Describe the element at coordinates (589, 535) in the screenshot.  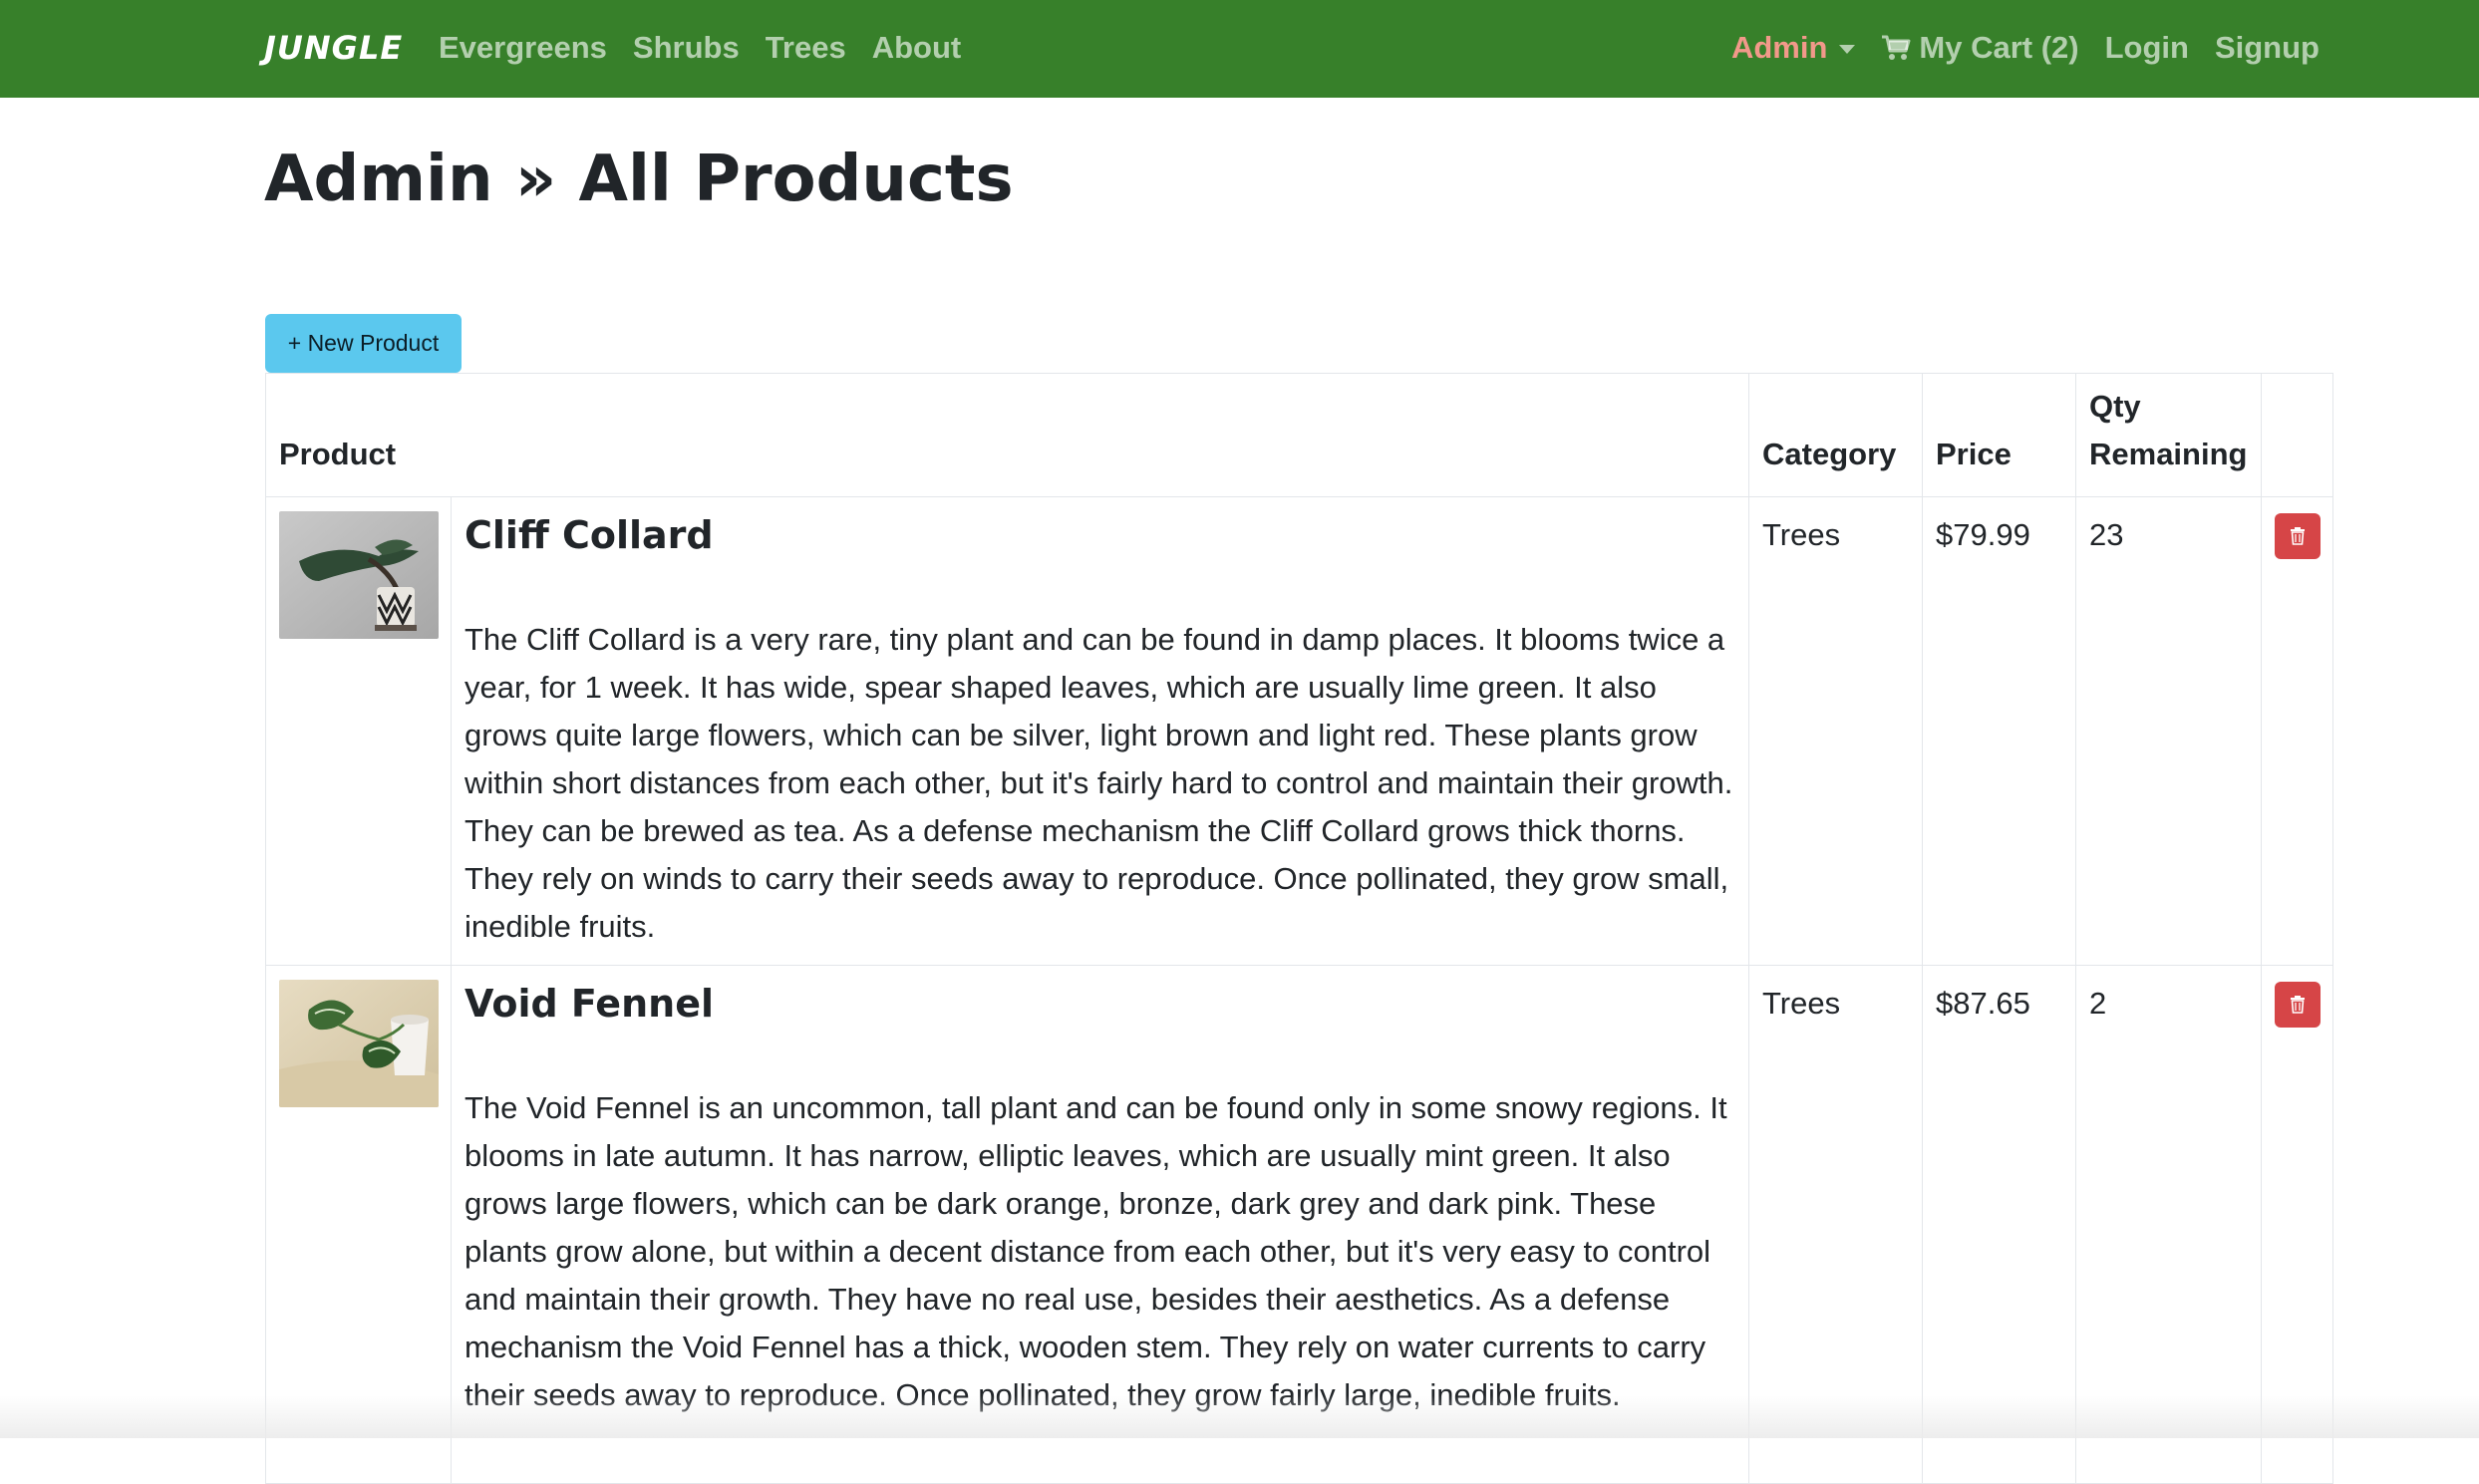
I see `product-name: Cliff Collard` at that location.